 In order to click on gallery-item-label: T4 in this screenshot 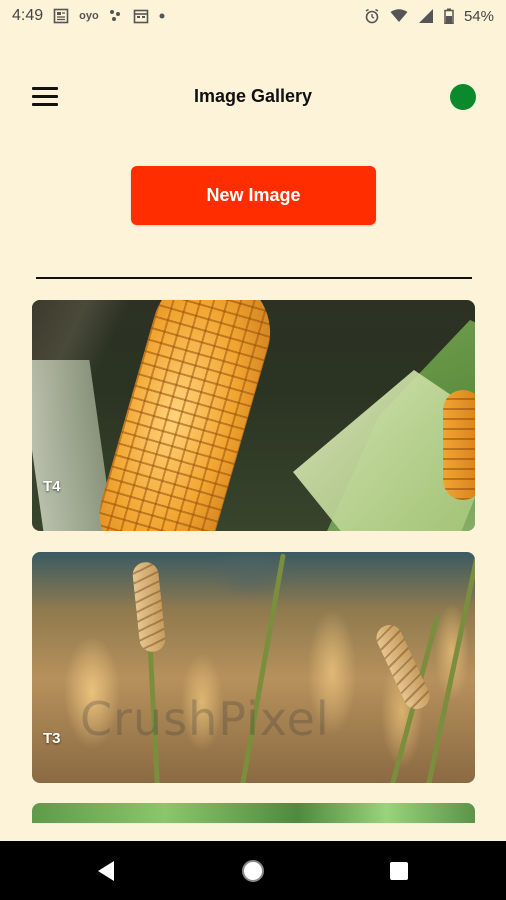, I will do `click(52, 486)`.